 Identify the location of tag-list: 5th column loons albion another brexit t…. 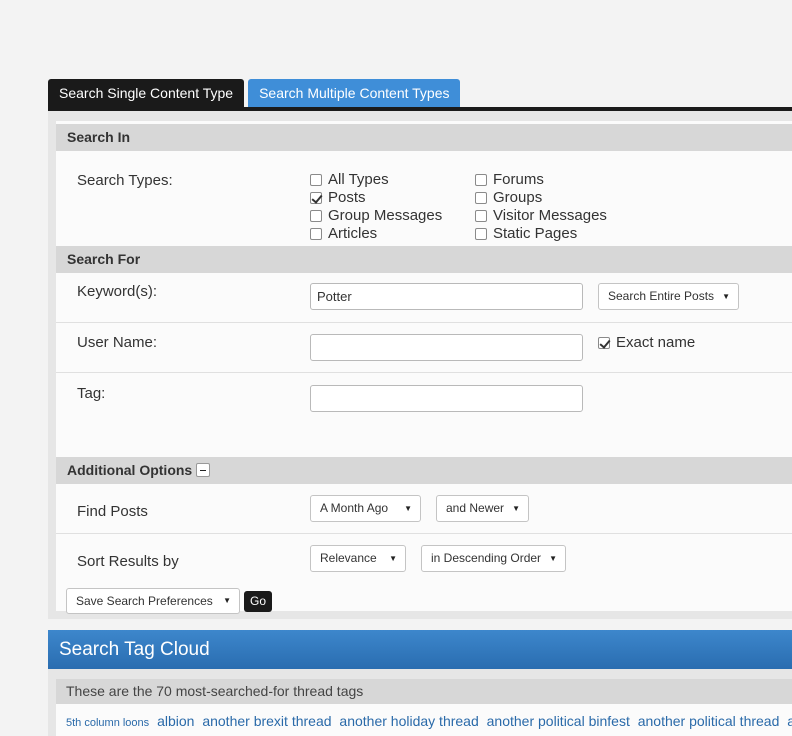
(429, 721).